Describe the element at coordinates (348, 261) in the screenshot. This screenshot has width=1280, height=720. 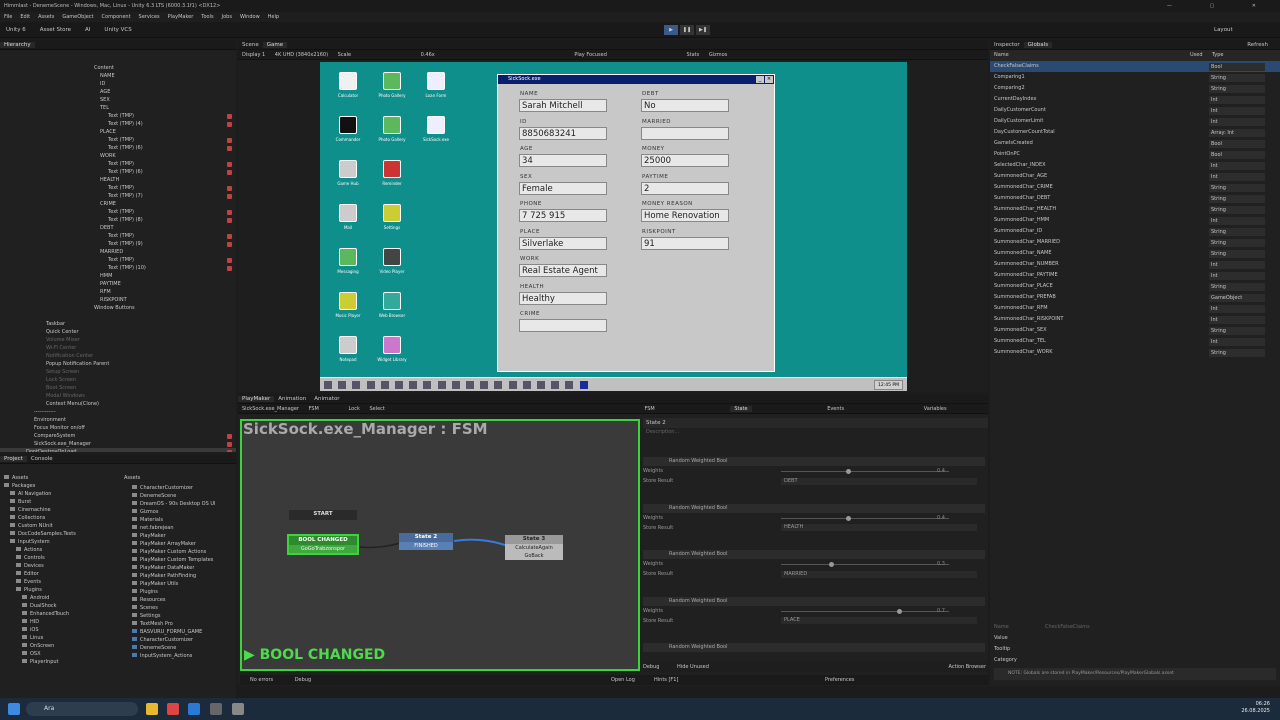
I see `desktop-icon: Messaging` at that location.